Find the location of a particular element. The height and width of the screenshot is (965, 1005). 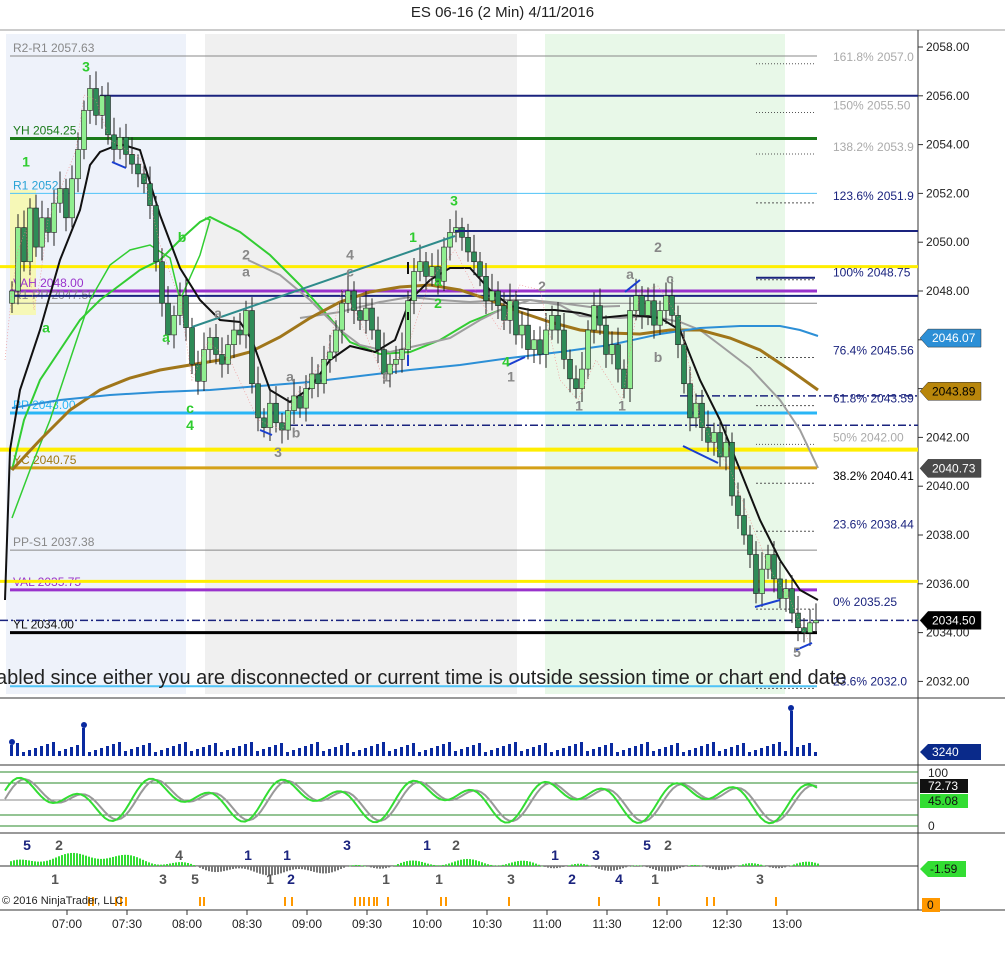

momentum-wave-label: 4 is located at coordinates (619, 879).